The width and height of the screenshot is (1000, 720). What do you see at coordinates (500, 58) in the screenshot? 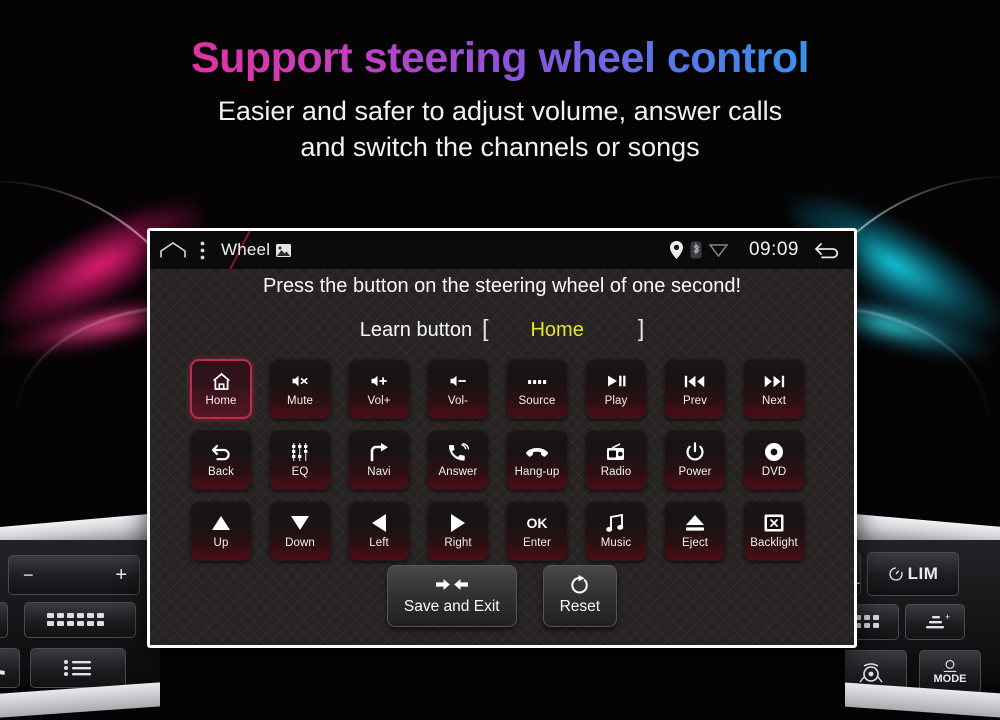
I see `page-title: Support steering wheel control` at bounding box center [500, 58].